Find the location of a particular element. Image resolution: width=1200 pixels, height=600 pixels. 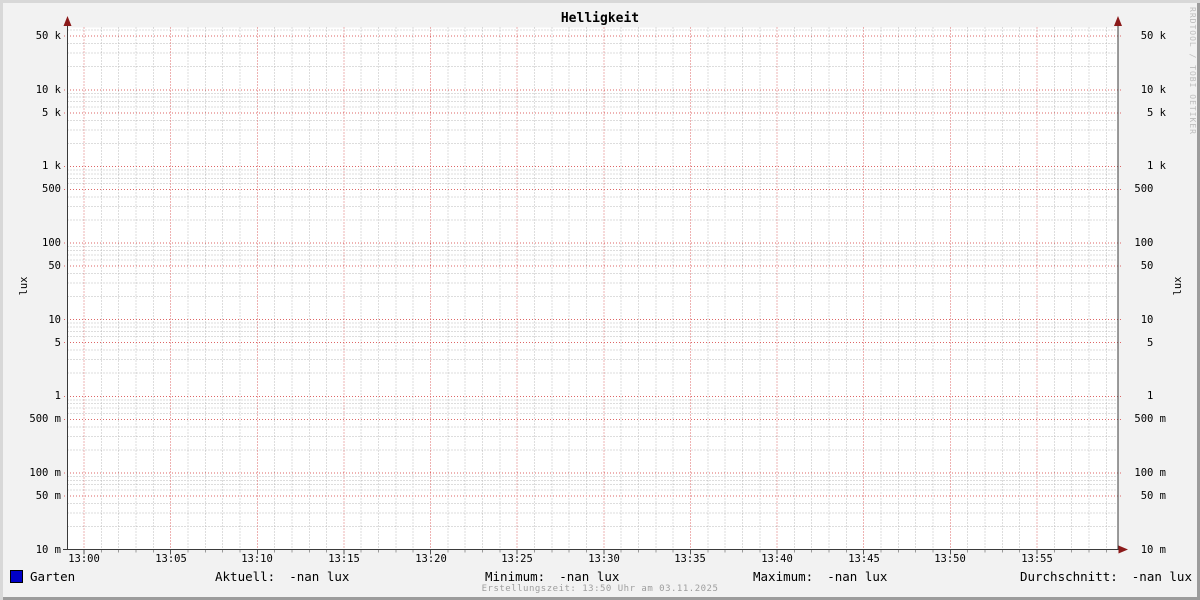

creation-time-text: Erstellungszeit: 13:50 Uhr am 03.11.2025 is located at coordinates (600, 589).